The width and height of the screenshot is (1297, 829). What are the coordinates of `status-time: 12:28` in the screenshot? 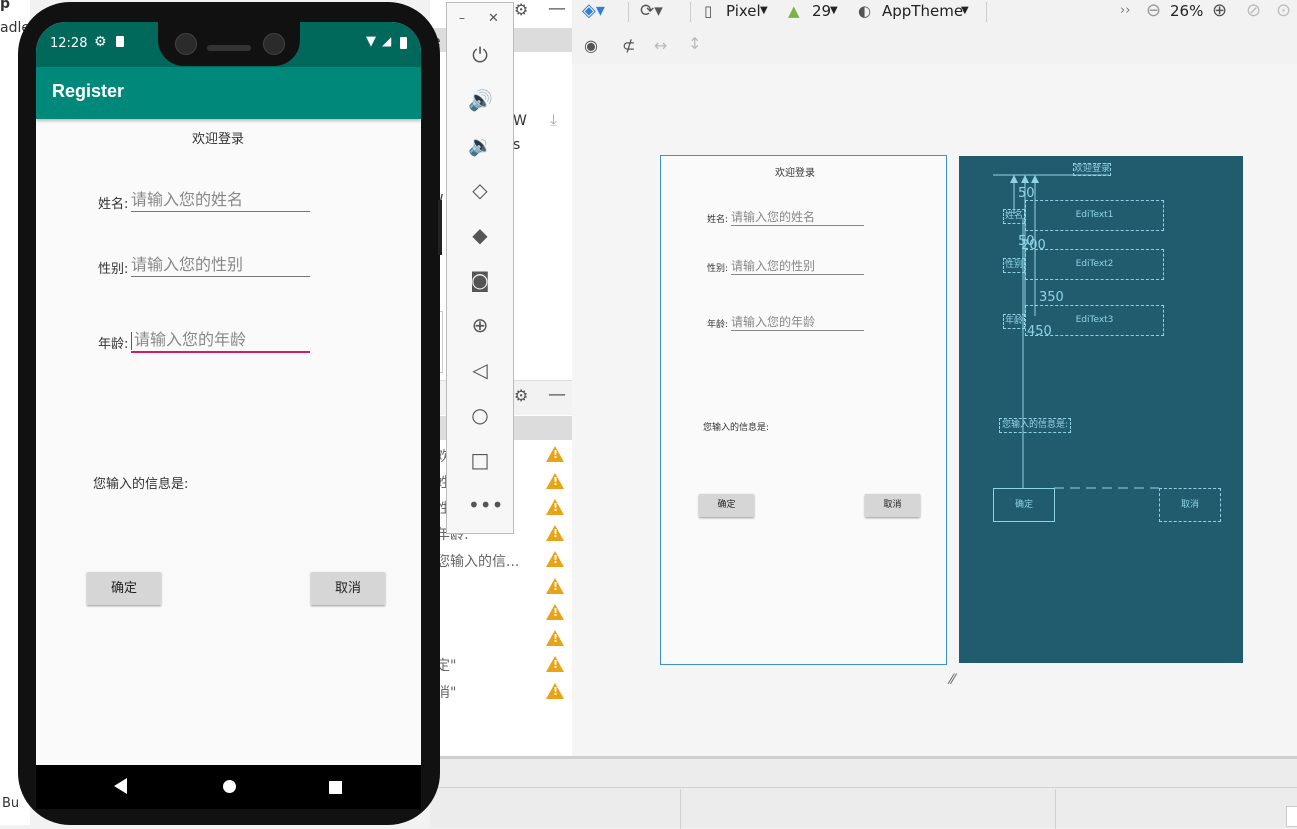 It's located at (69, 43).